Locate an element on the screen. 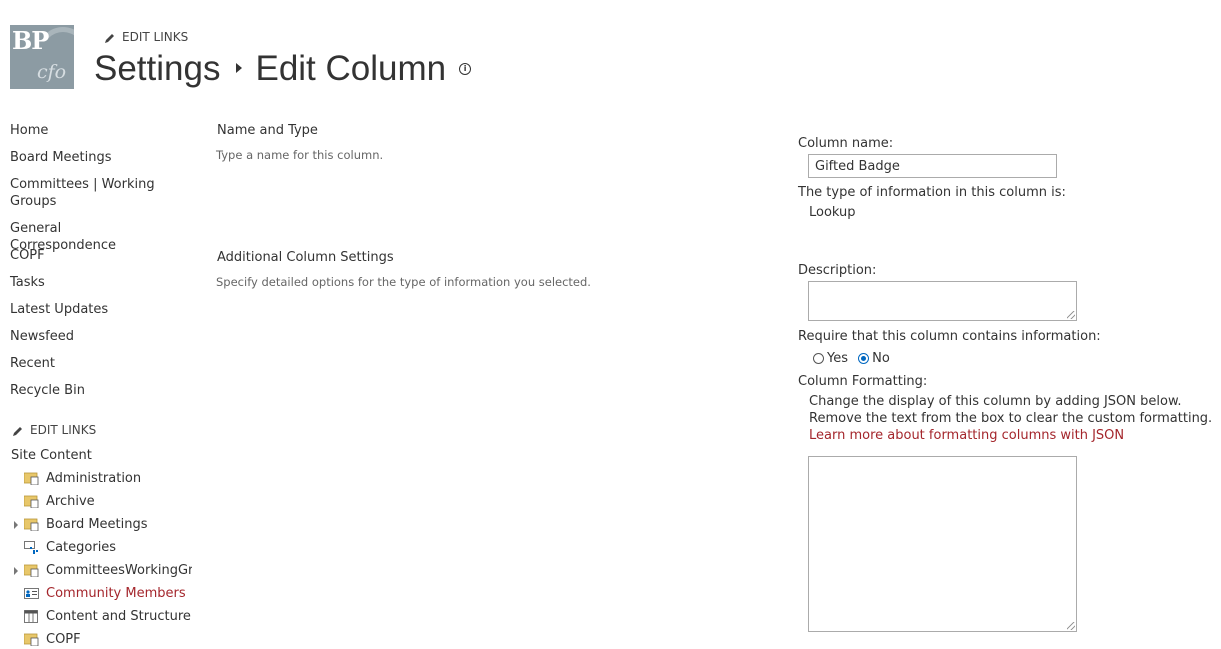 The height and width of the screenshot is (649, 1221). require-yes-radio is located at coordinates (818, 358).